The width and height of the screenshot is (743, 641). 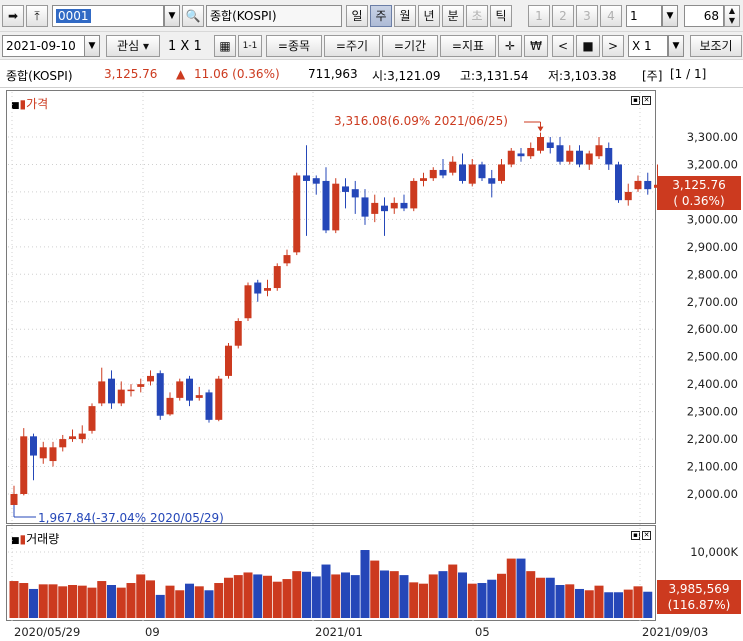 What do you see at coordinates (611, 16) in the screenshot?
I see `page-button-4: 4` at bounding box center [611, 16].